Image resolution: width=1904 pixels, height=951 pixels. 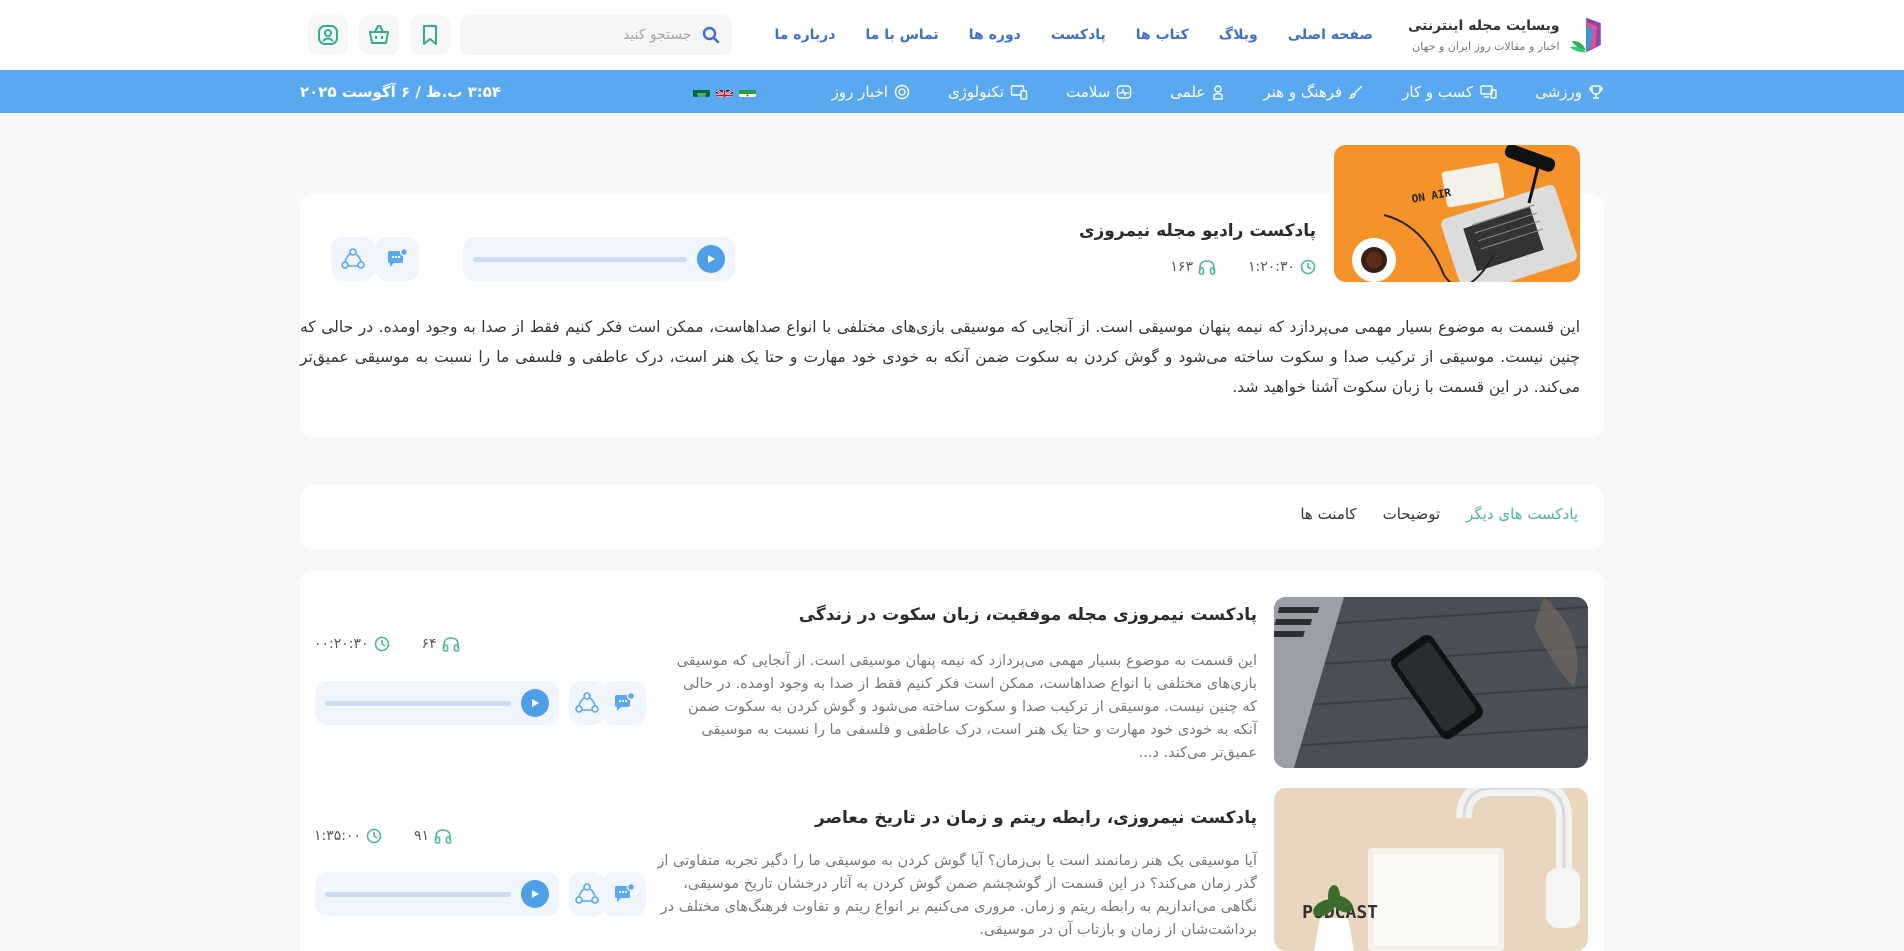 What do you see at coordinates (401, 91) in the screenshot?
I see `date-time: ۳:۵۴ ب.ظ / ۶ آگوست ۲۰۲۵` at bounding box center [401, 91].